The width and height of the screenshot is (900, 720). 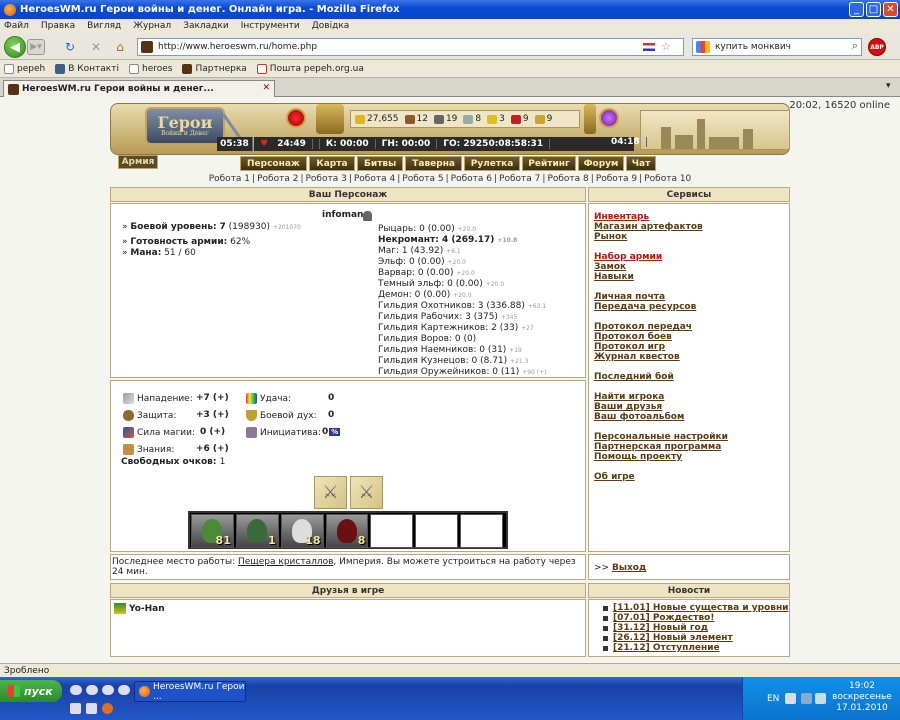 What do you see at coordinates (689, 267) in the screenshot?
I see `service-link: Замок` at bounding box center [689, 267].